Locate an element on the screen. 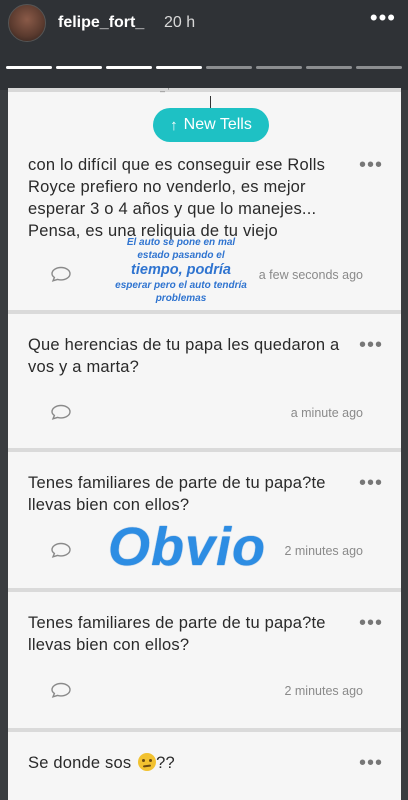 The width and height of the screenshot is (408, 800). more-options-icon: ••• is located at coordinates (383, 18).